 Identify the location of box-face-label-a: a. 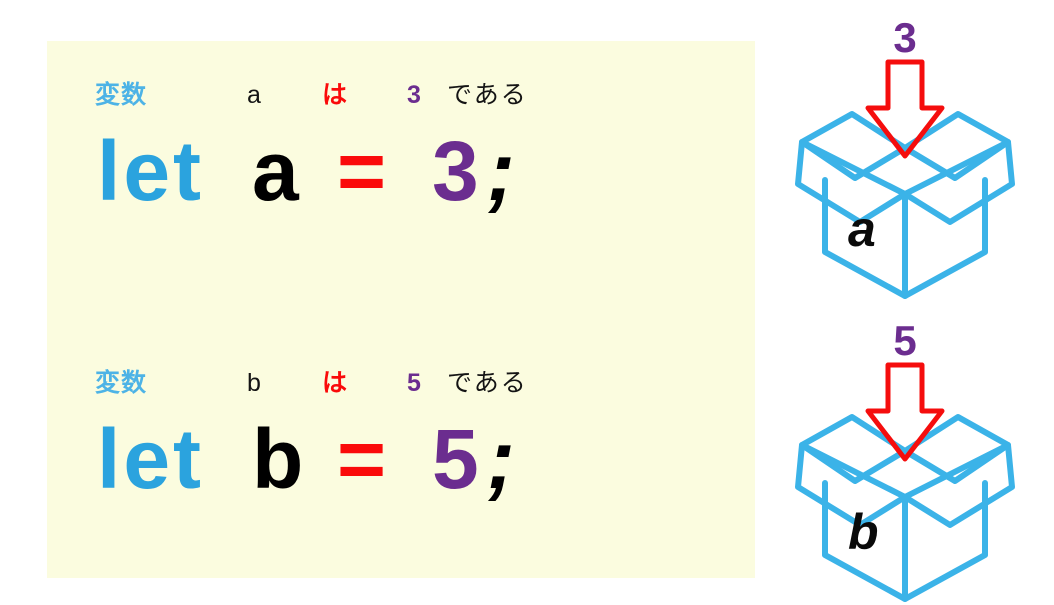
(862, 229).